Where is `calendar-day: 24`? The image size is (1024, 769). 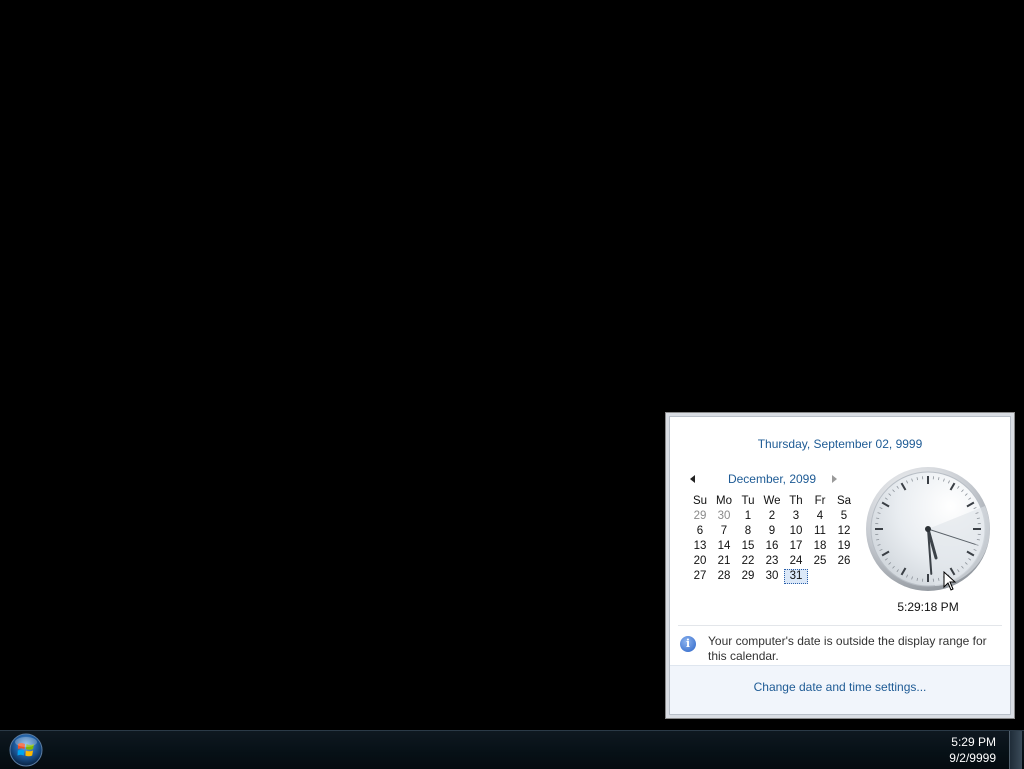
calendar-day: 24 is located at coordinates (796, 561).